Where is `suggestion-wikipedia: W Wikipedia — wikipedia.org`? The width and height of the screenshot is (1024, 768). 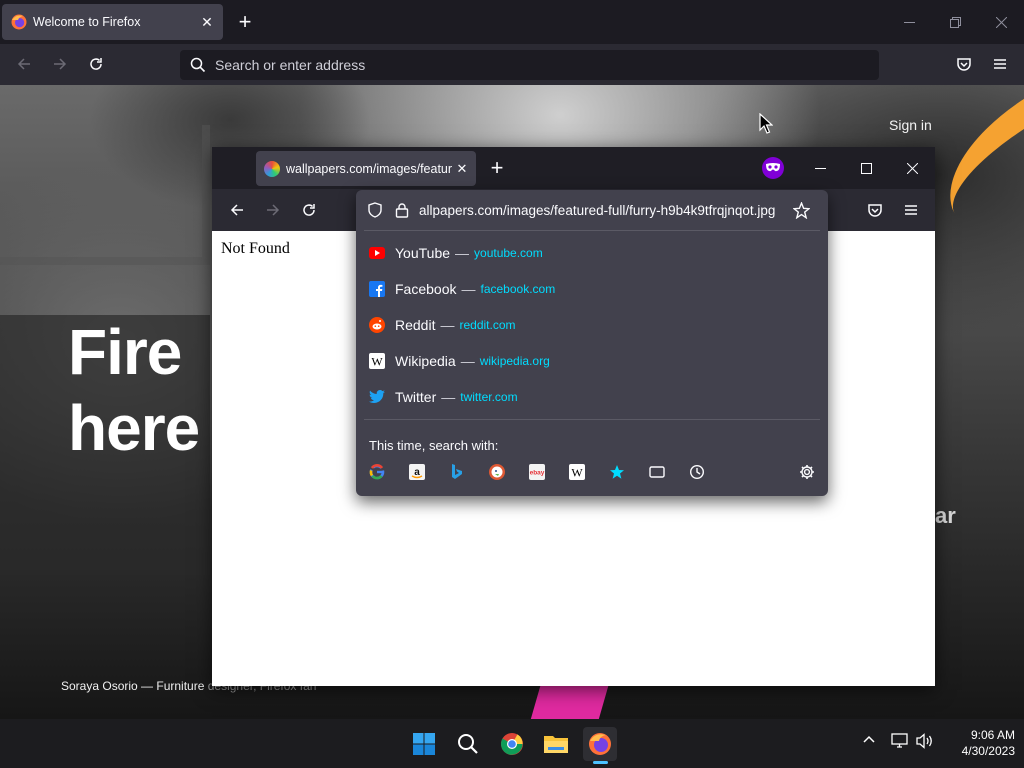
suggestion-wikipedia: W Wikipedia — wikipedia.org is located at coordinates (592, 361).